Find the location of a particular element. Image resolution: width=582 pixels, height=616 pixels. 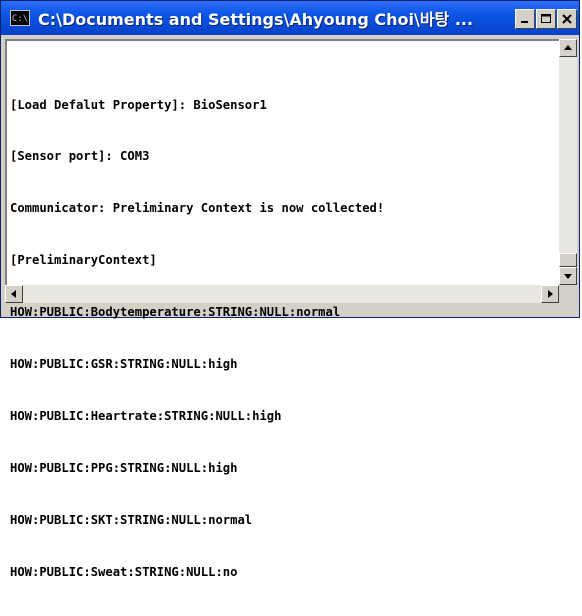

scroll-down-button is located at coordinates (568, 276).